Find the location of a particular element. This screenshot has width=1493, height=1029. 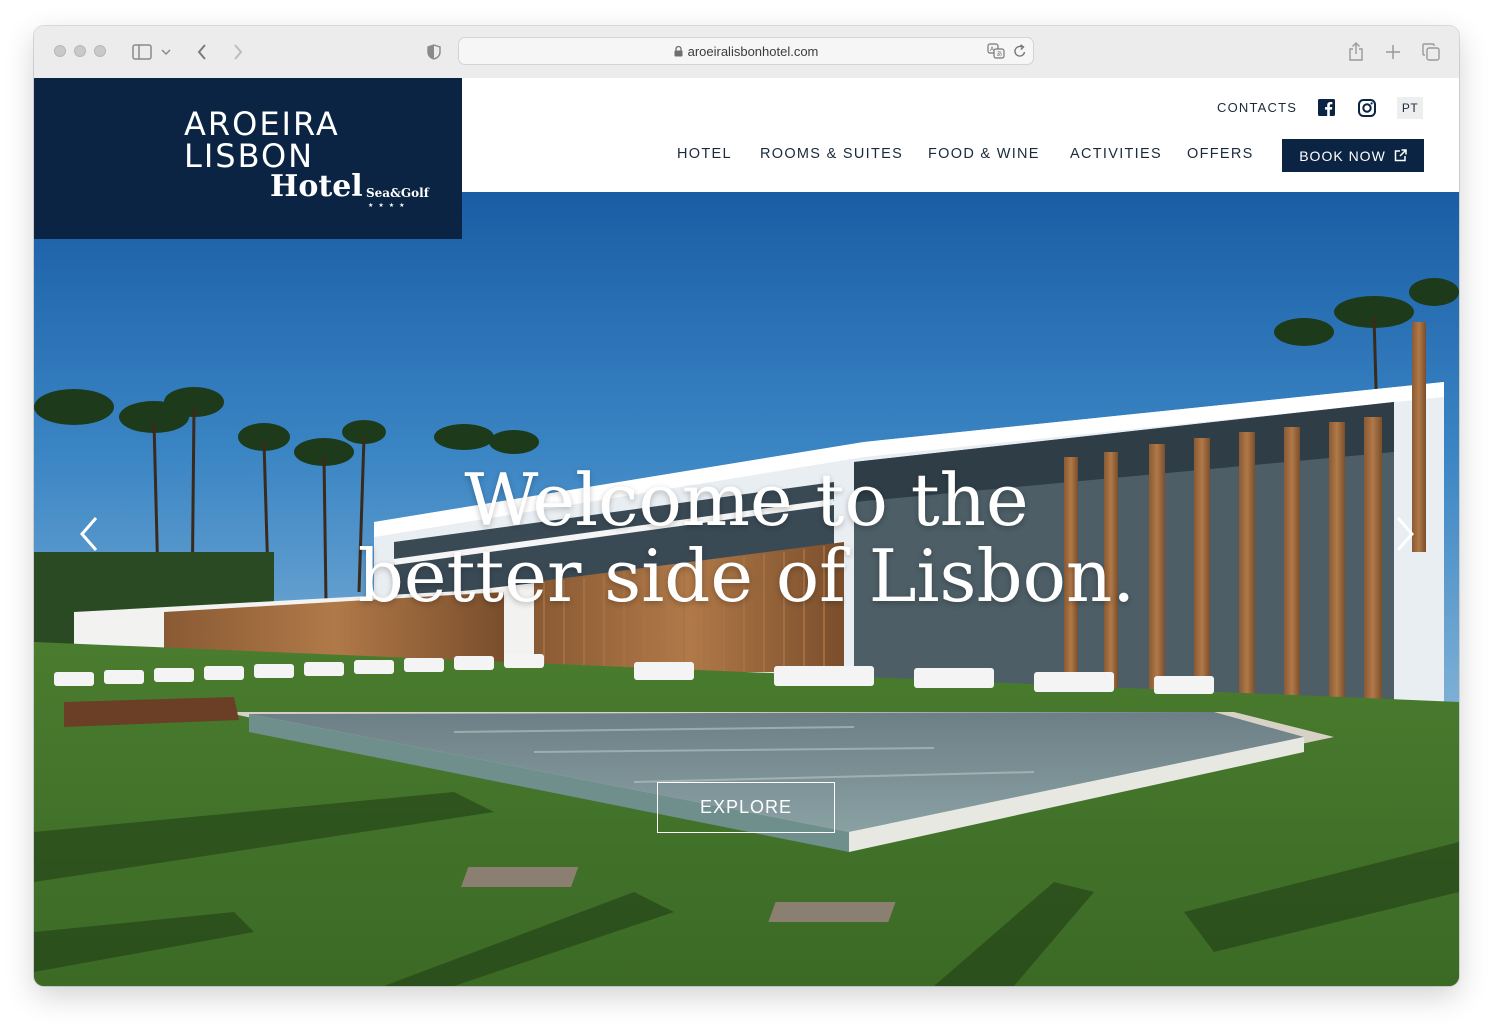

facebook-icon is located at coordinates (1326, 110).